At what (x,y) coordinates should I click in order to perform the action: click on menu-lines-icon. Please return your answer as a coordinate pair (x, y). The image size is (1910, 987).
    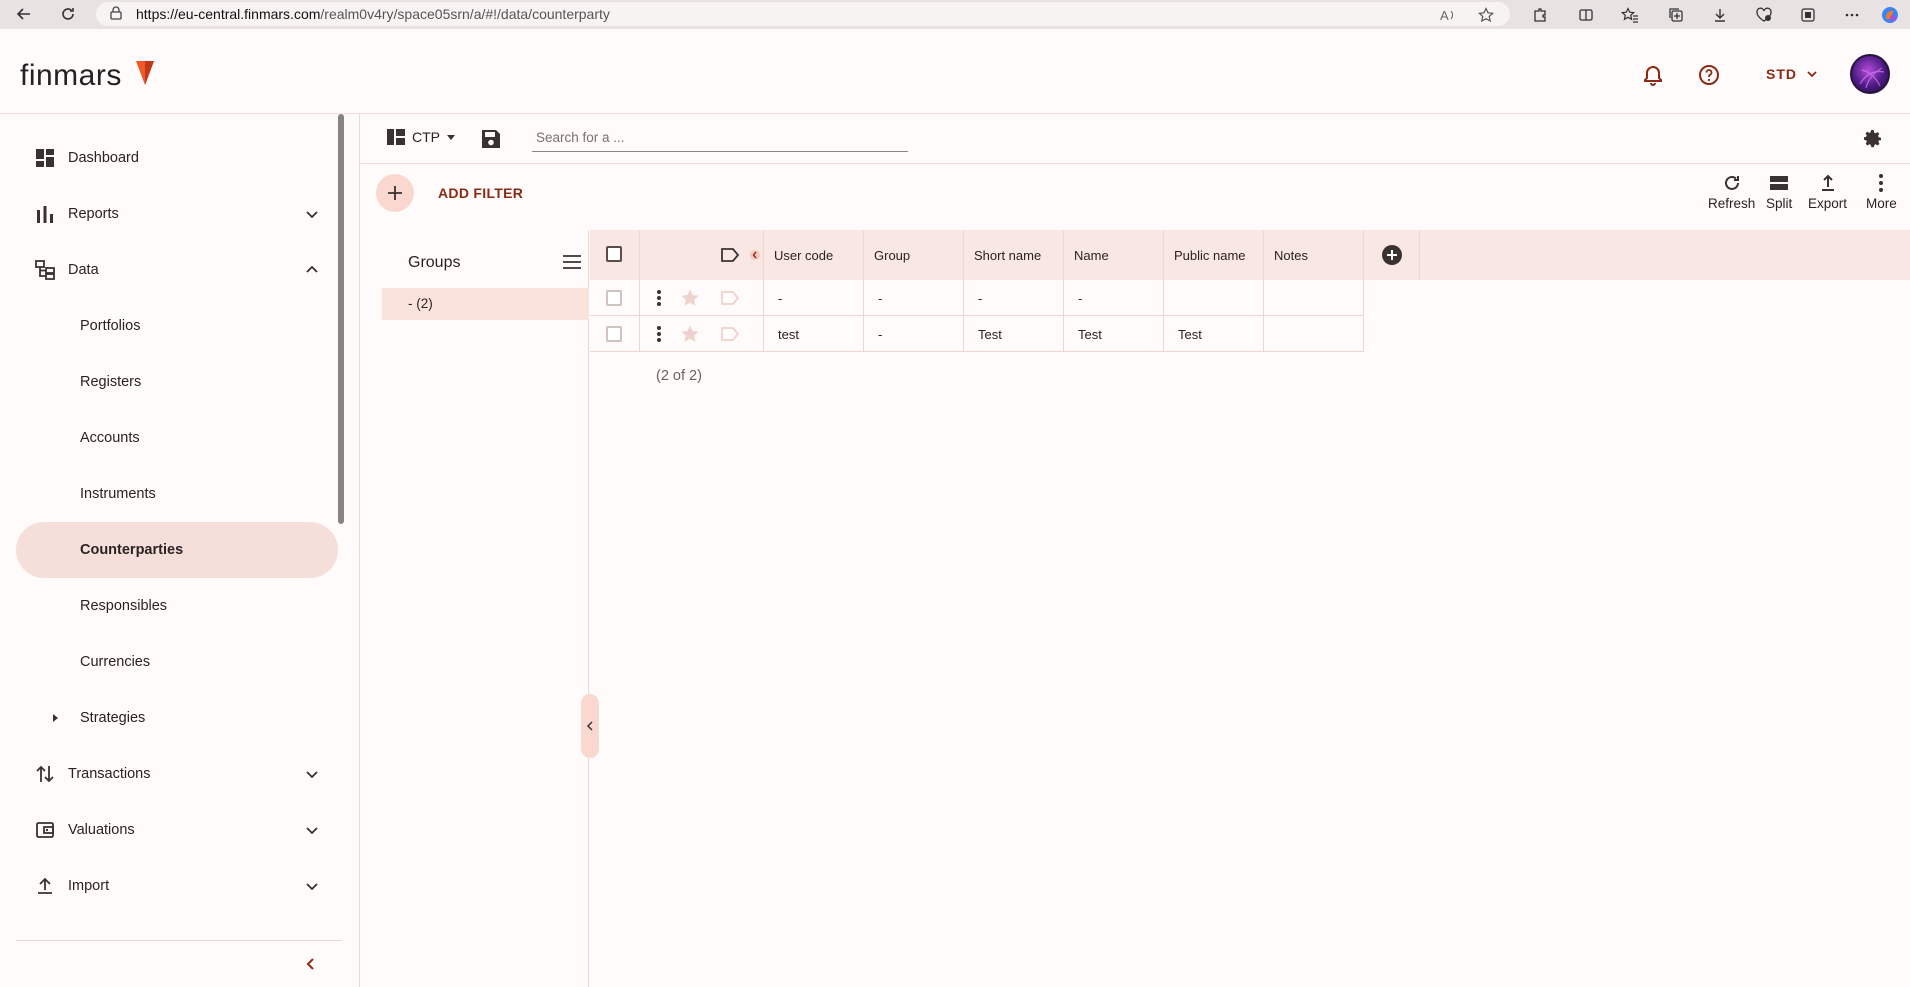
    Looking at the image, I should click on (572, 262).